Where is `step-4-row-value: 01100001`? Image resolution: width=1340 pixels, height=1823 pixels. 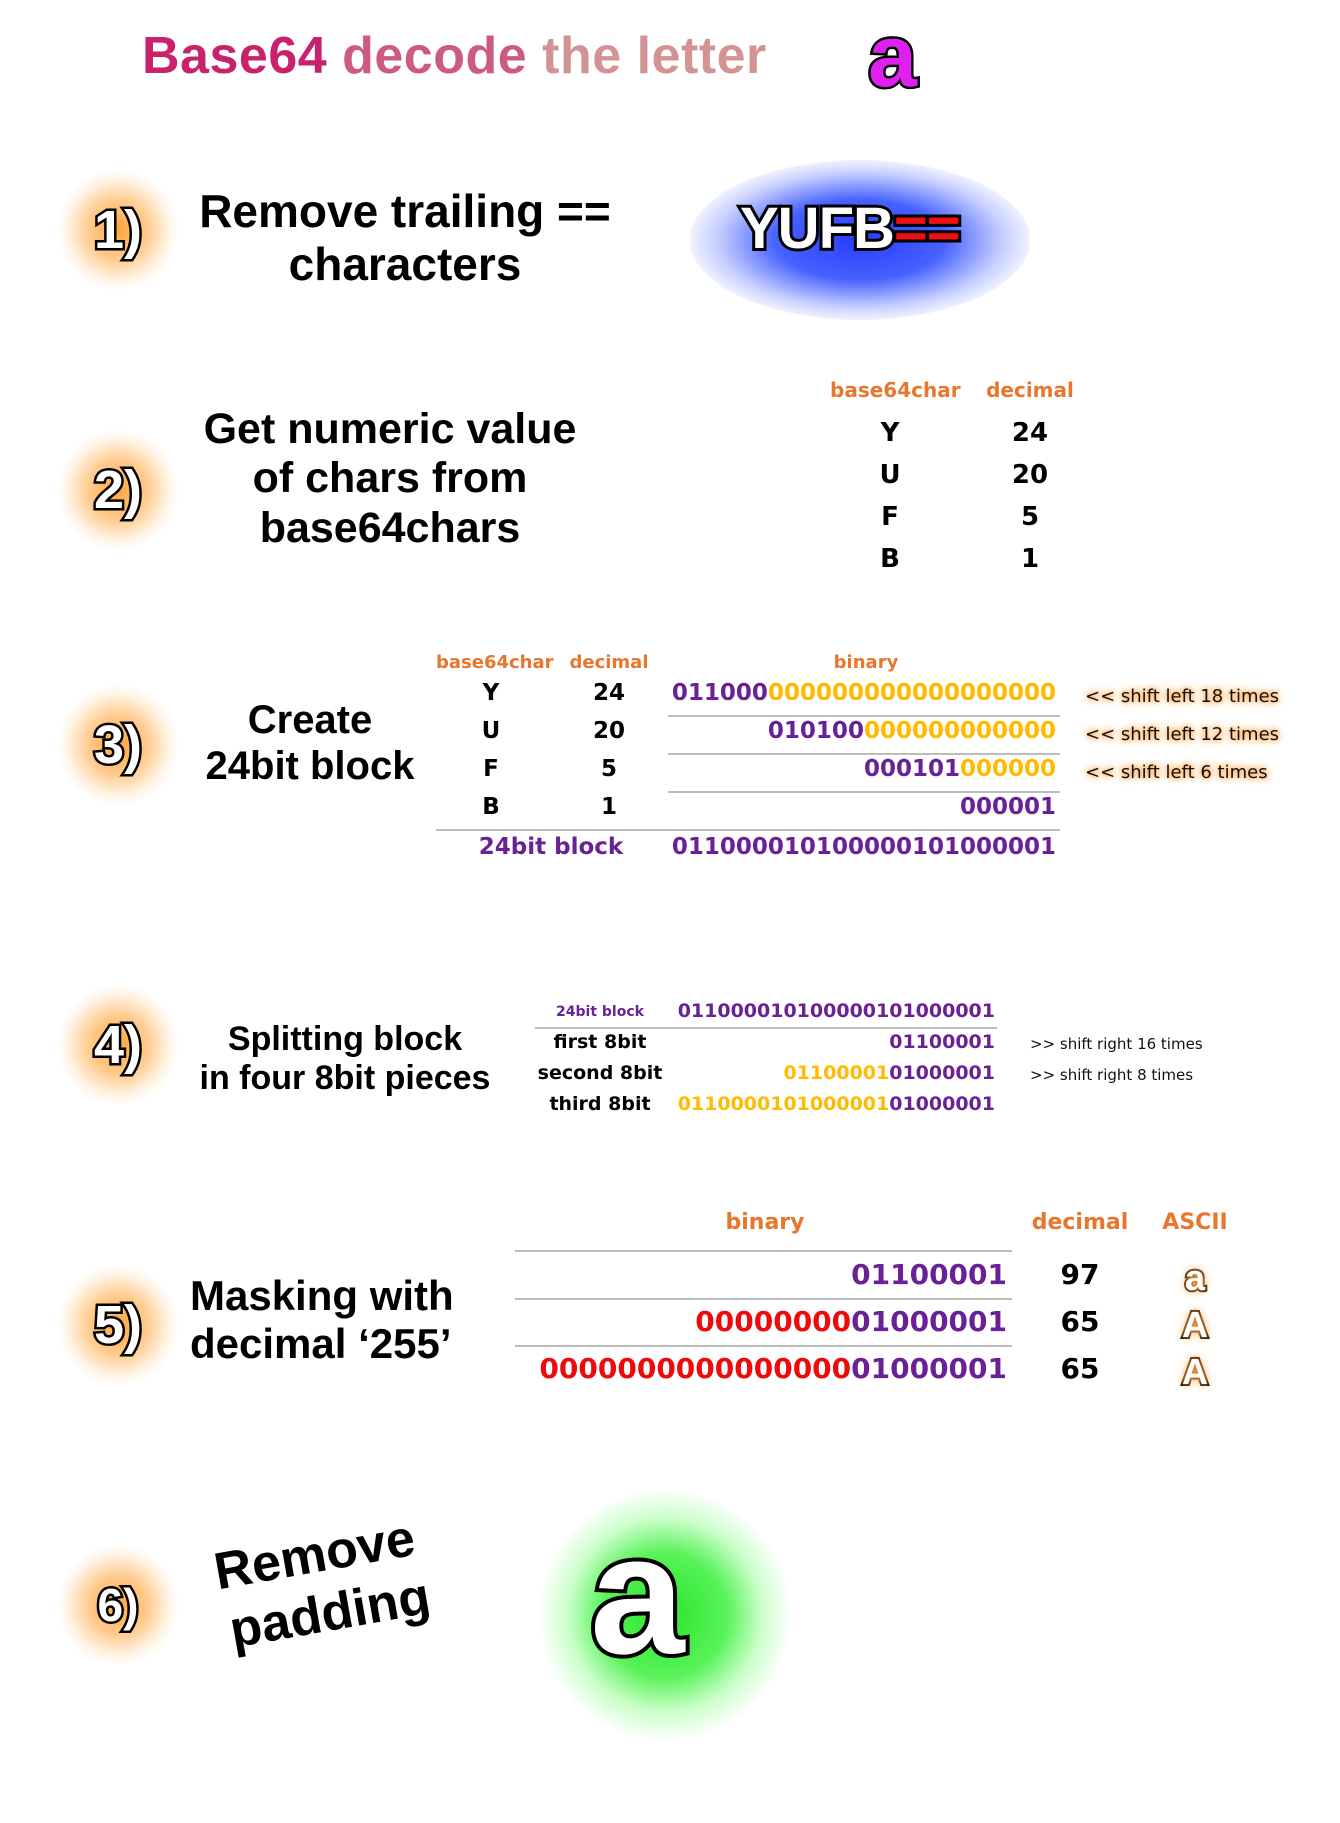 step-4-row-value: 01100001 is located at coordinates (942, 1042).